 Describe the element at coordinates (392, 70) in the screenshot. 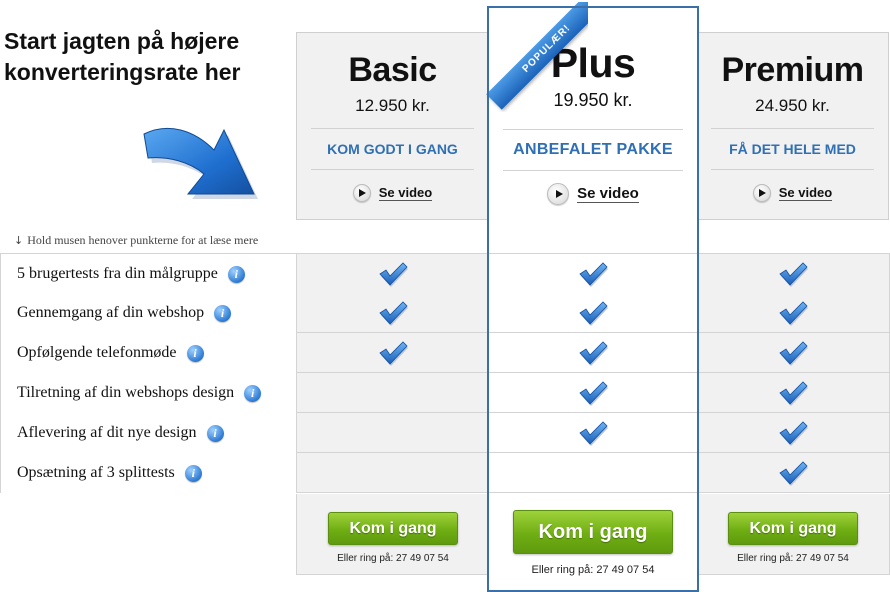

I see `plan-name: Basic` at that location.